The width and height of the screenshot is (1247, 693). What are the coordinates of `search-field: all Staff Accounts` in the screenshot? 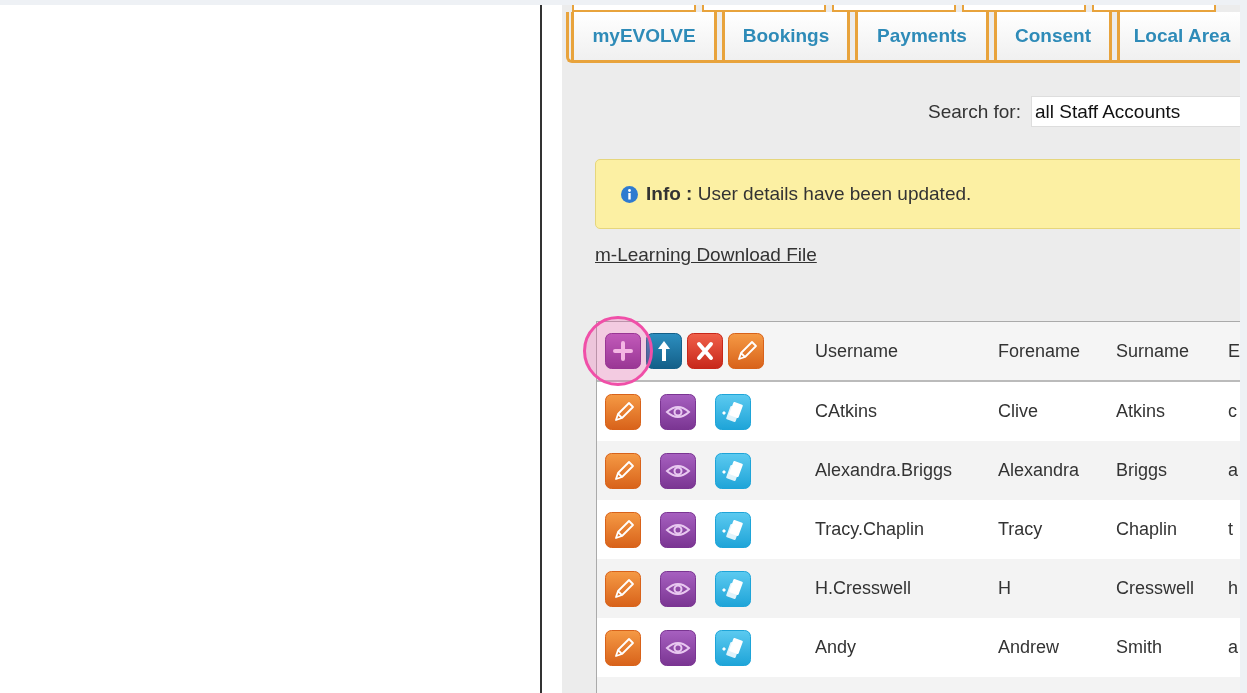 It's located at (1135, 111).